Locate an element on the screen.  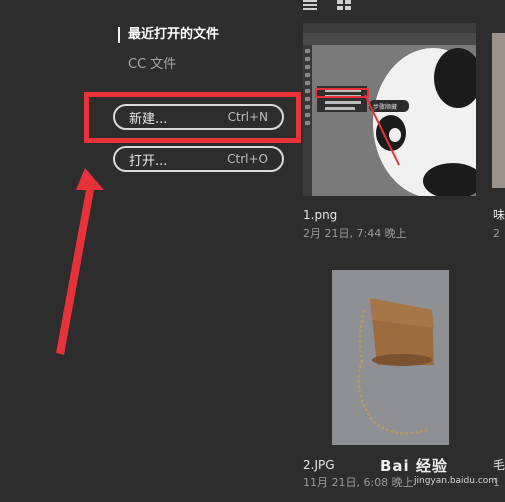
file-name: 毛 is located at coordinates (499, 465).